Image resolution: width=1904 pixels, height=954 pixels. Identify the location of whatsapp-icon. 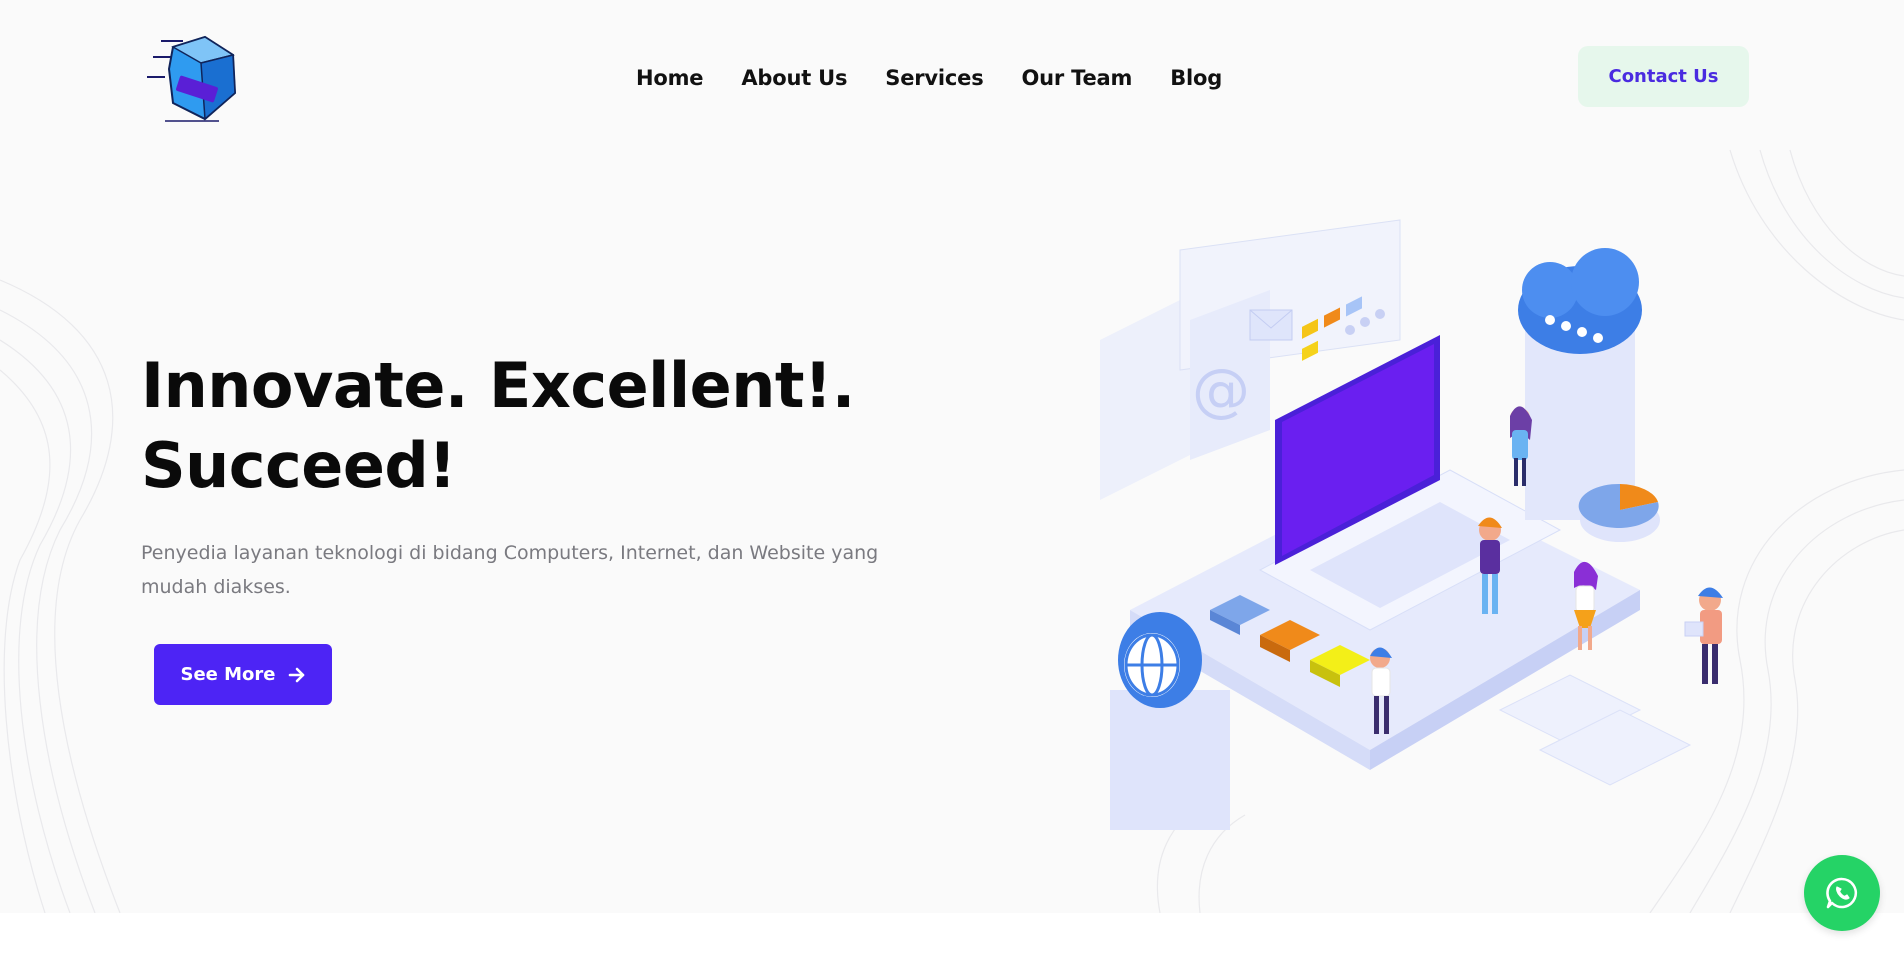
(1842, 893).